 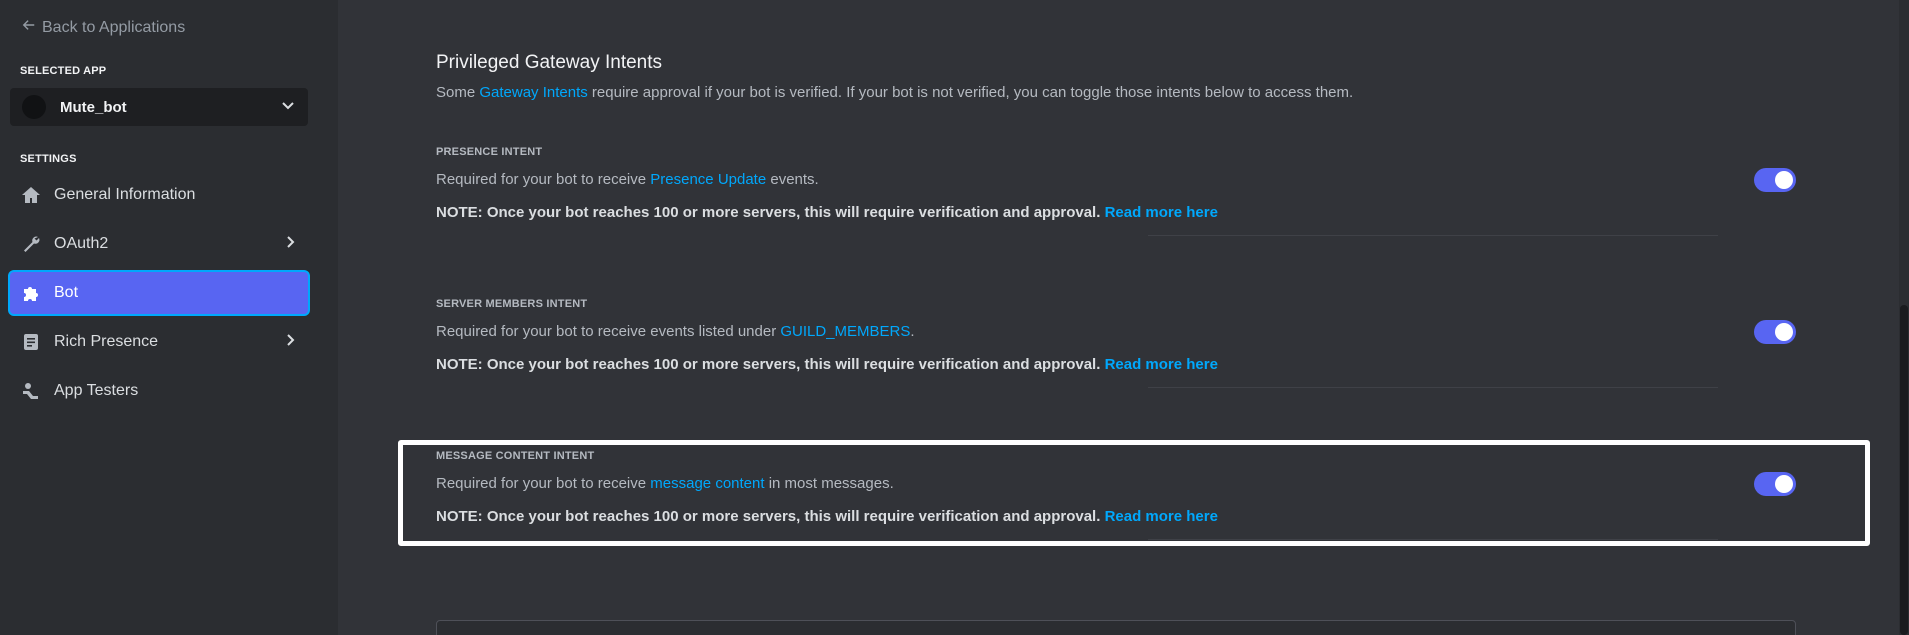 What do you see at coordinates (708, 179) in the screenshot?
I see `presence-update-link: Presence Update` at bounding box center [708, 179].